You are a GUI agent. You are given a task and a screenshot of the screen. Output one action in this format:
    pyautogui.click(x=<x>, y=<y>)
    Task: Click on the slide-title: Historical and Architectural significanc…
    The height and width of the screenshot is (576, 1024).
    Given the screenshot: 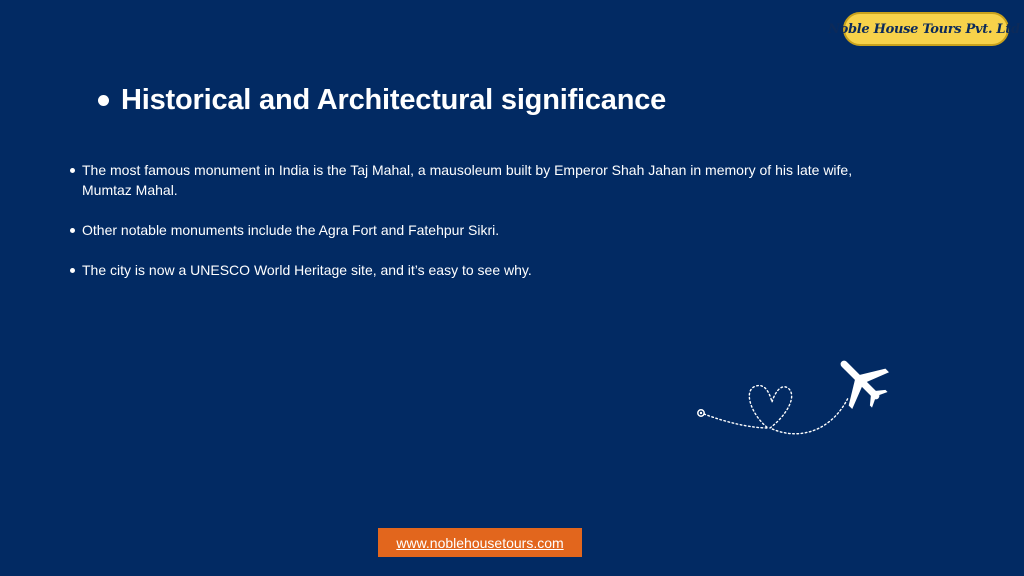 What is the action you would take?
    pyautogui.click(x=394, y=100)
    